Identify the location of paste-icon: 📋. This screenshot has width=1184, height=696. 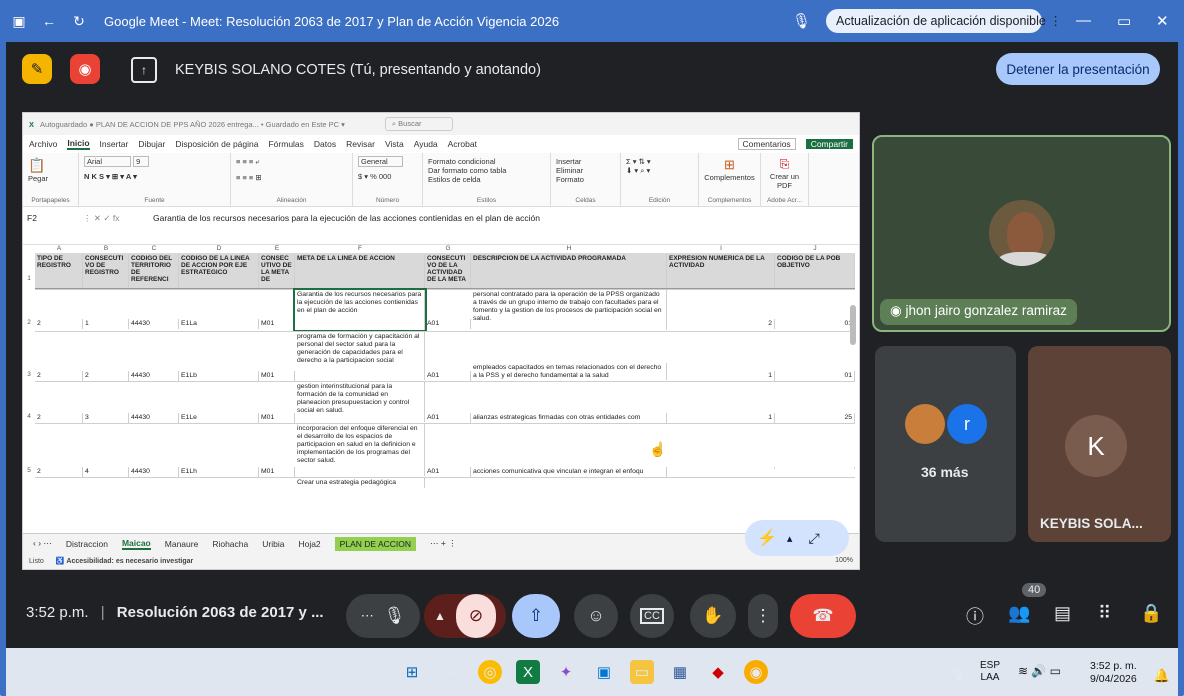
(50, 165).